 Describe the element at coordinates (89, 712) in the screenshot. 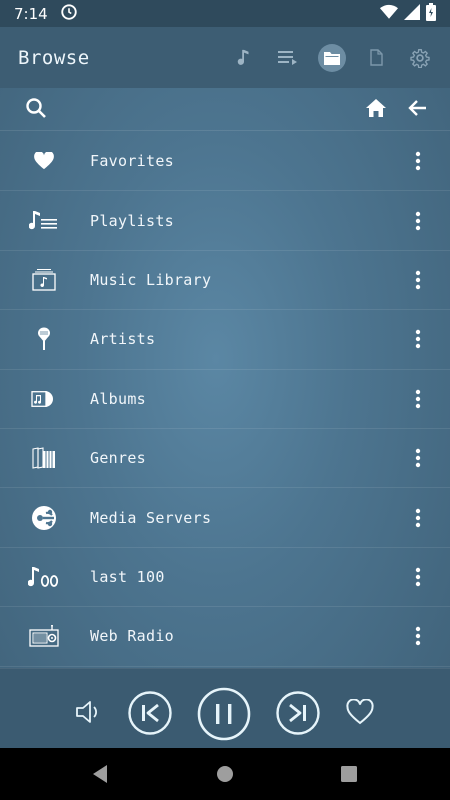

I see `volume-icon` at that location.